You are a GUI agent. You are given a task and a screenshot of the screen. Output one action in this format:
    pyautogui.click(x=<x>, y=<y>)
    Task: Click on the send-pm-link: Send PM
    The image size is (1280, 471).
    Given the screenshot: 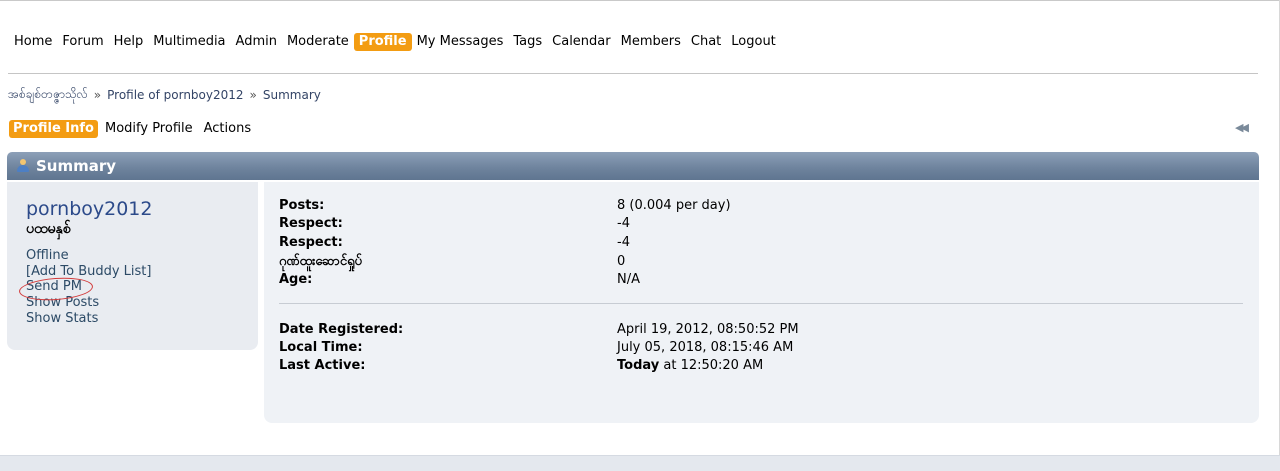 What is the action you would take?
    pyautogui.click(x=54, y=287)
    